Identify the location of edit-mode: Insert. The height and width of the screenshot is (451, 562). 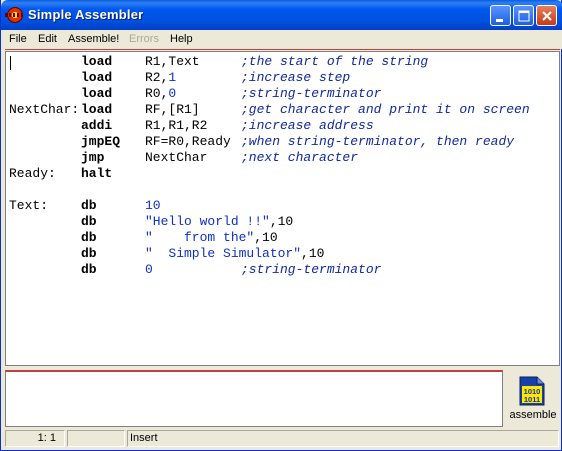
(343, 438).